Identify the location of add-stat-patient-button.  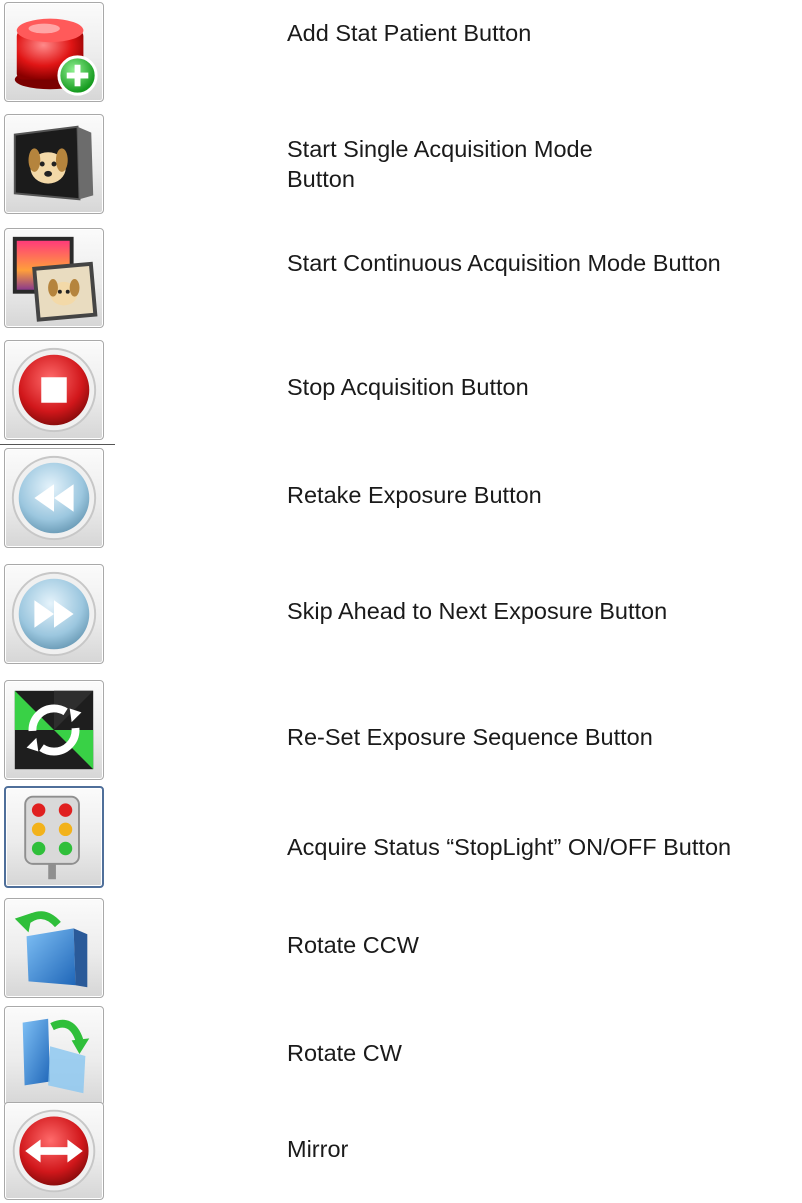
(54, 52).